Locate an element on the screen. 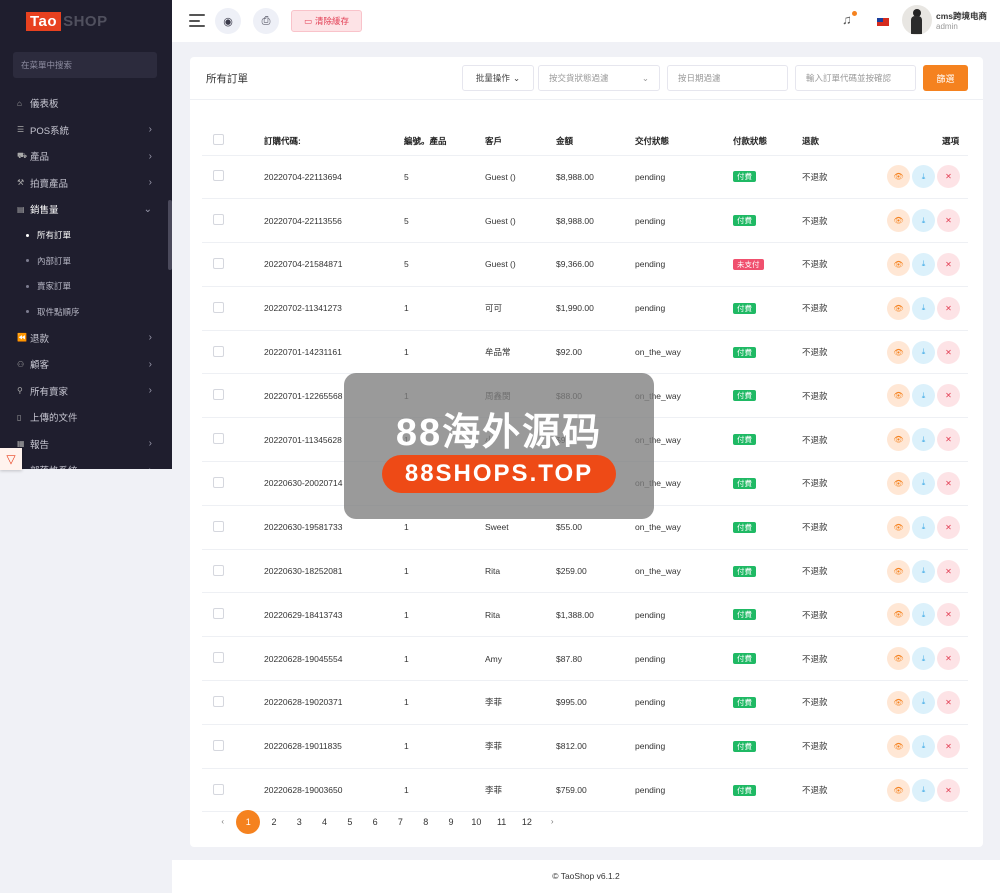  pagination-page: 9 is located at coordinates (450, 822).